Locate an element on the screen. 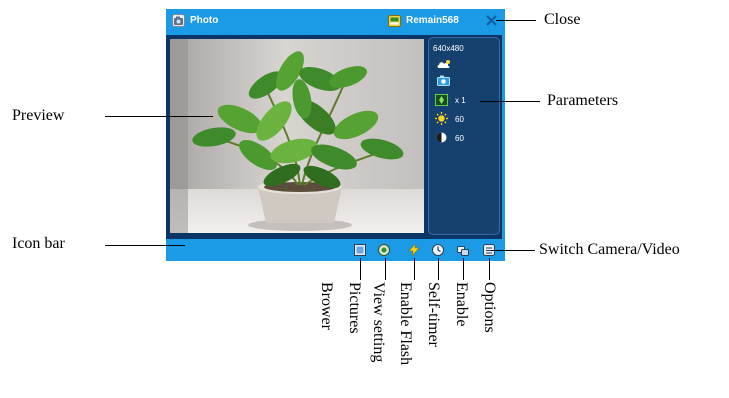 Image resolution: width=729 pixels, height=398 pixels. pictures-callout: Pictures is located at coordinates (354, 308).